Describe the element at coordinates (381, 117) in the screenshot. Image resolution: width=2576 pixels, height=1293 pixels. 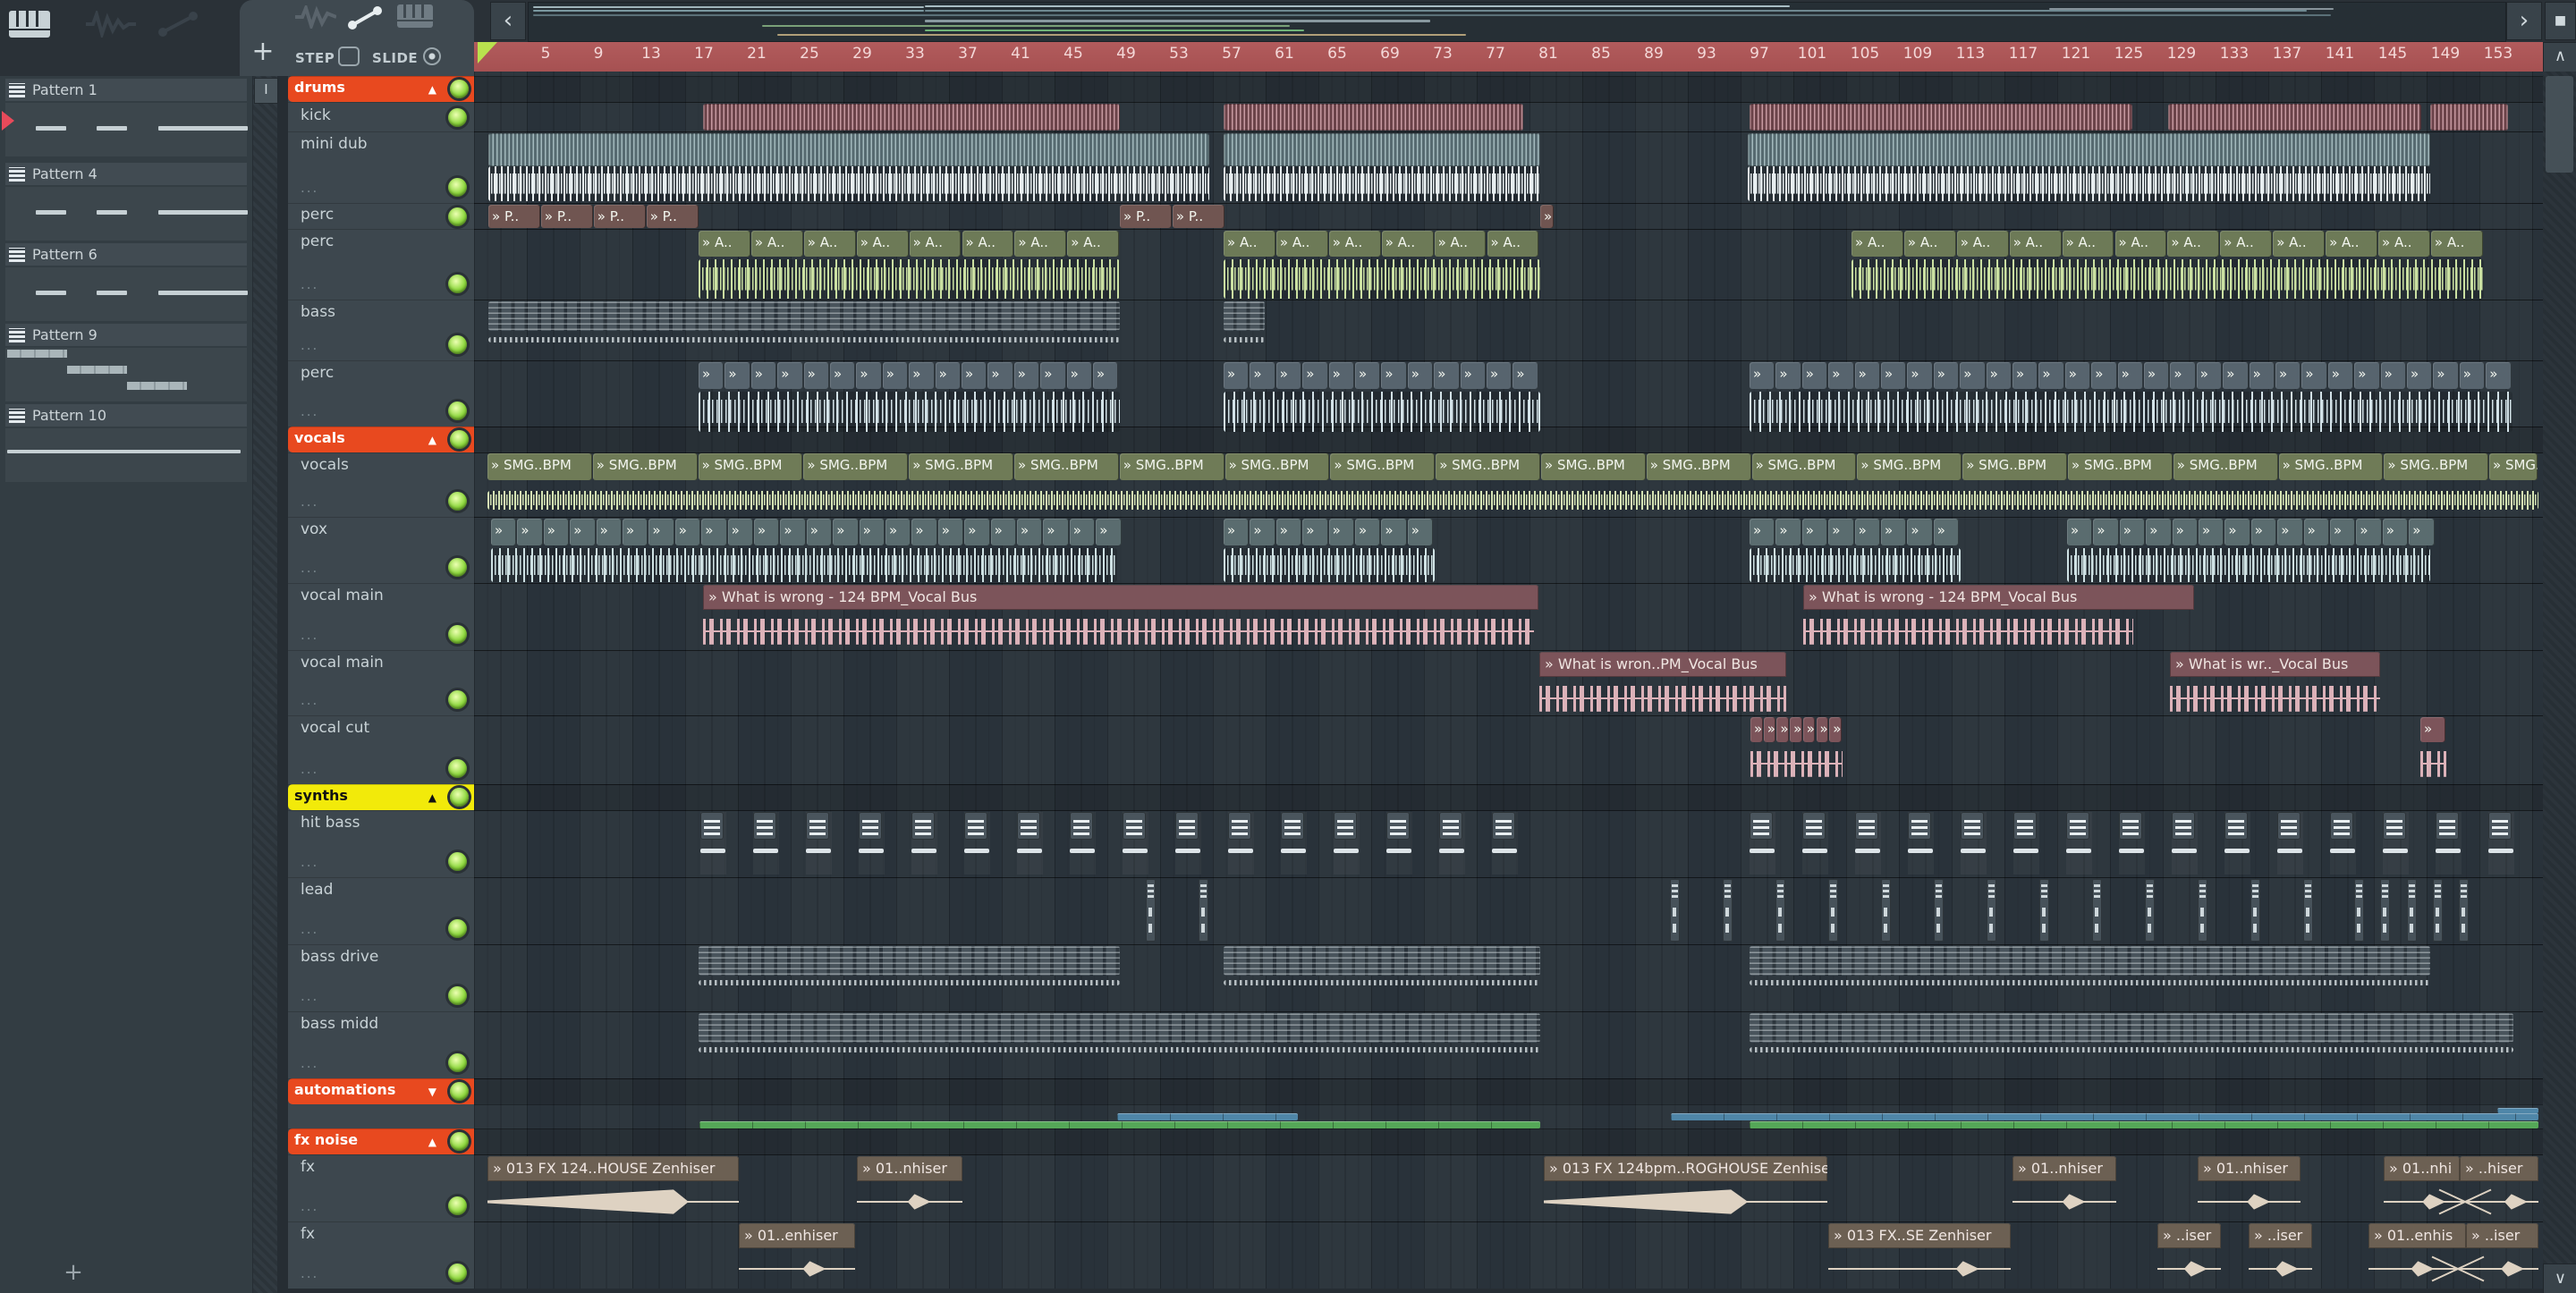
I see `track-row-kick: kick` at that location.